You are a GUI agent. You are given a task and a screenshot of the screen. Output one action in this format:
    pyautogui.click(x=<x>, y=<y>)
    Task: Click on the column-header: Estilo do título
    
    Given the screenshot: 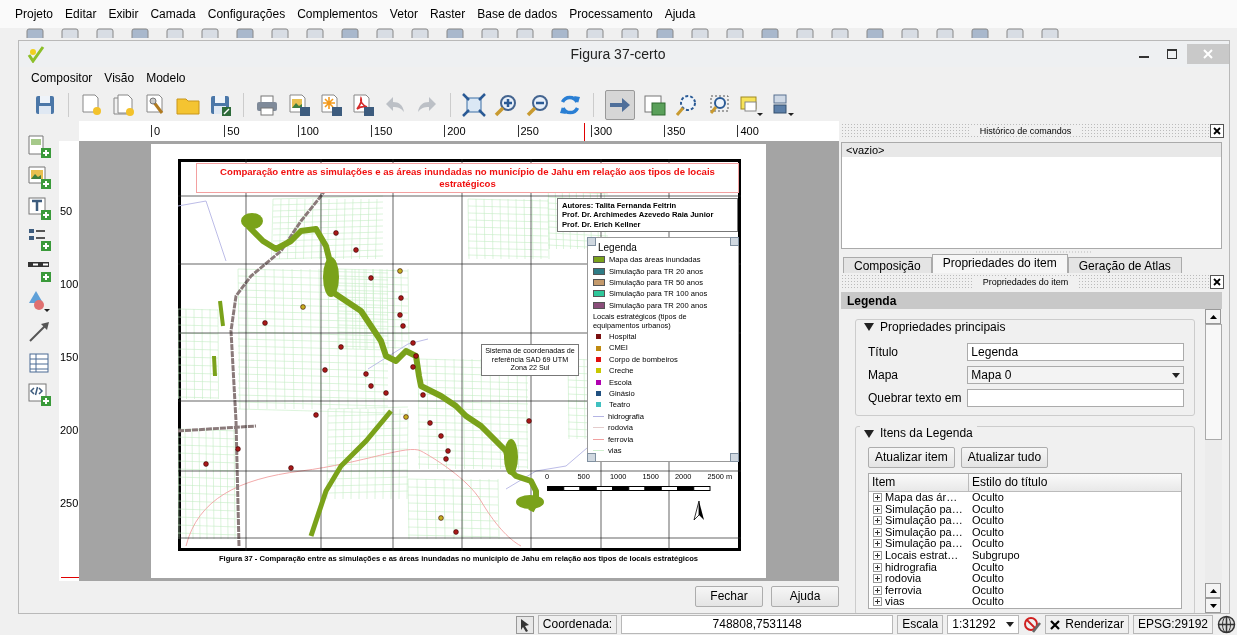 What is the action you would take?
    pyautogui.click(x=1010, y=482)
    